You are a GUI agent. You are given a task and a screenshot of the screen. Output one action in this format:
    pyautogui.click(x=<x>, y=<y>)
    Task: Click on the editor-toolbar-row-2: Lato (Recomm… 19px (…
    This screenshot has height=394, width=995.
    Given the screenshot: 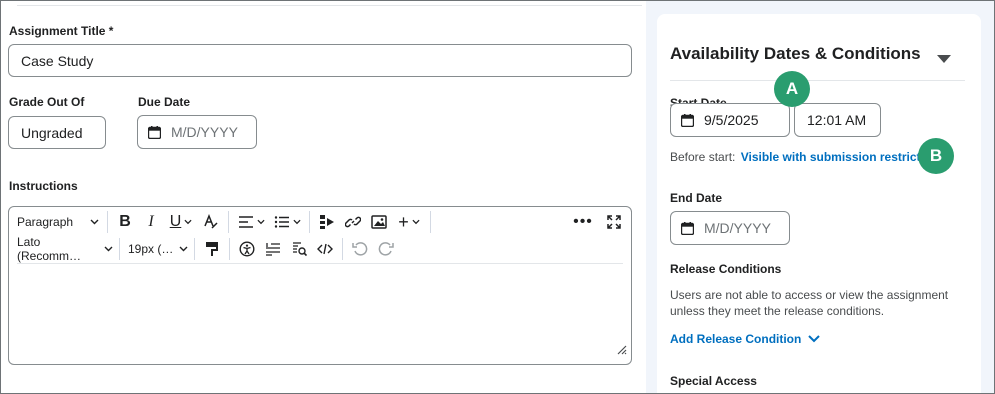 What is the action you would take?
    pyautogui.click(x=208, y=249)
    